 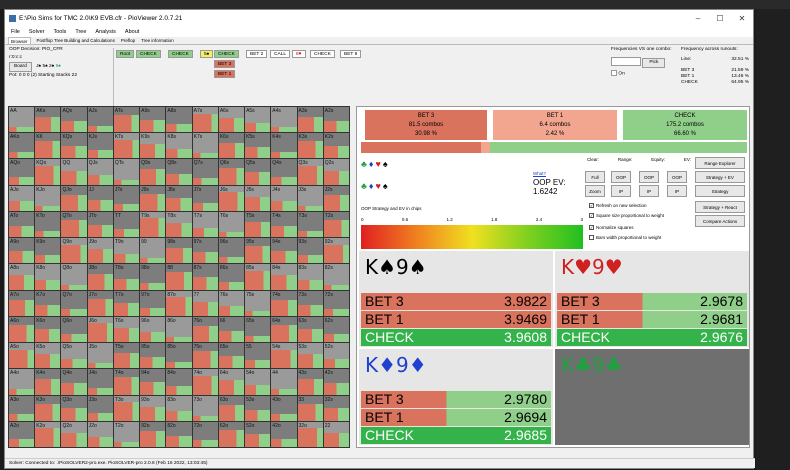 I want to click on range-cell: J6s, so click(x=231, y=198).